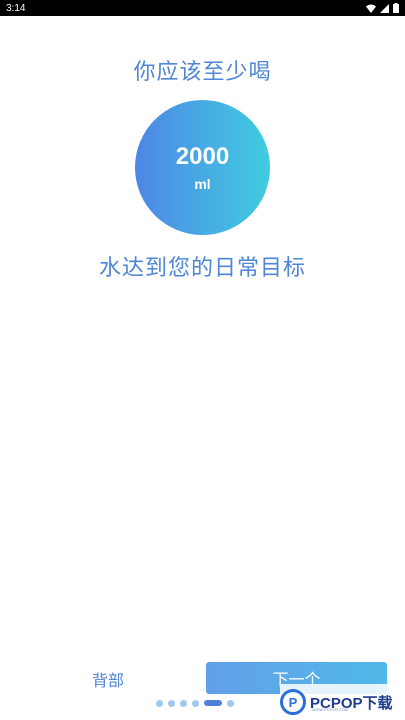 This screenshot has width=405, height=720. Describe the element at coordinates (202, 156) in the screenshot. I see `goal-value: 2000` at that location.